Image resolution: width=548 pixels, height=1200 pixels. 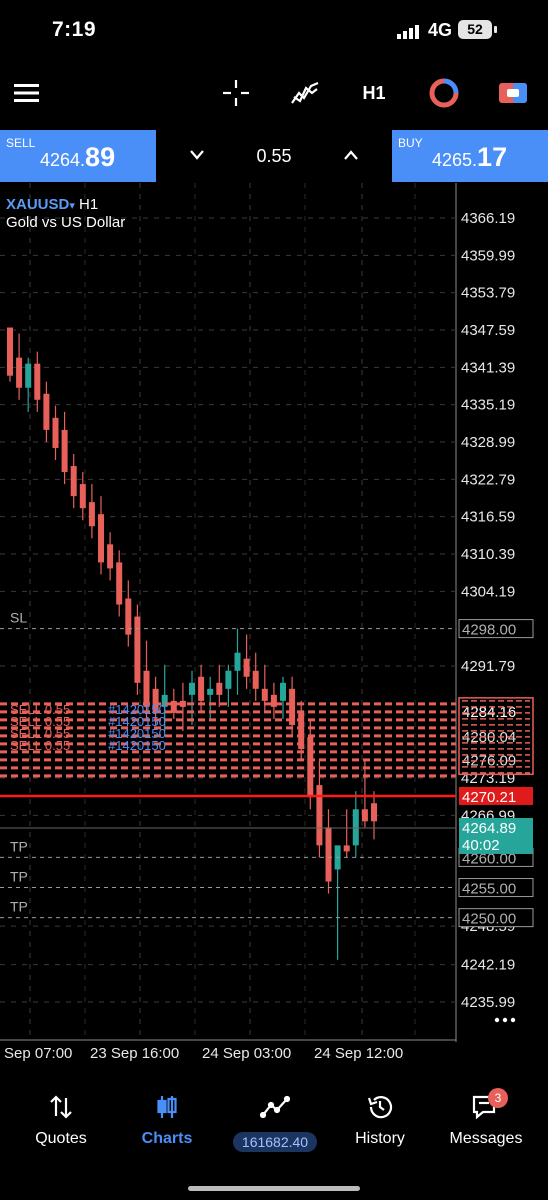 I want to click on price-level-label: 4304.19, so click(x=488, y=591).